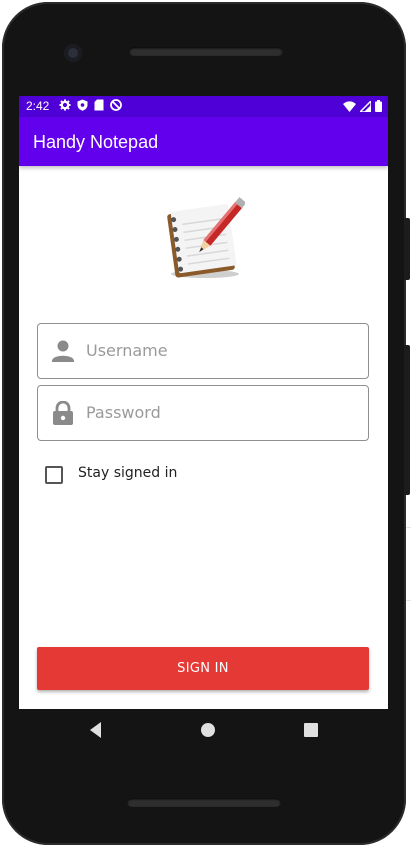 The image size is (411, 849). I want to click on sd-card-icon, so click(99, 105).